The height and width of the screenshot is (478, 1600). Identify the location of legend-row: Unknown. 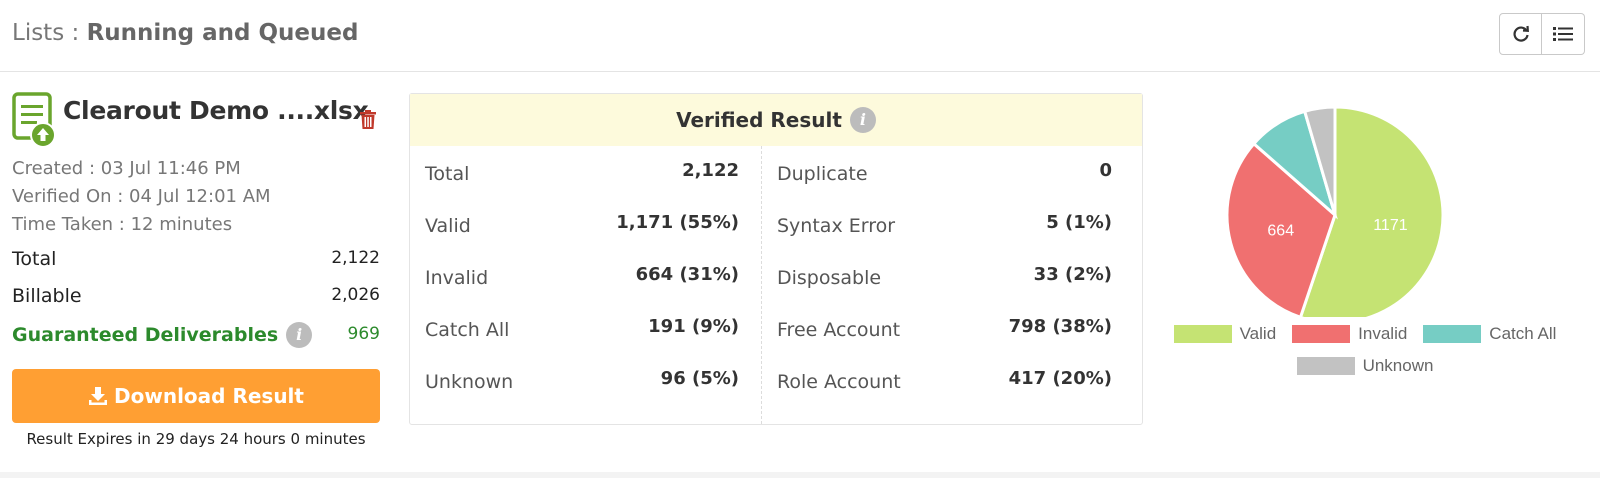
(1365, 366).